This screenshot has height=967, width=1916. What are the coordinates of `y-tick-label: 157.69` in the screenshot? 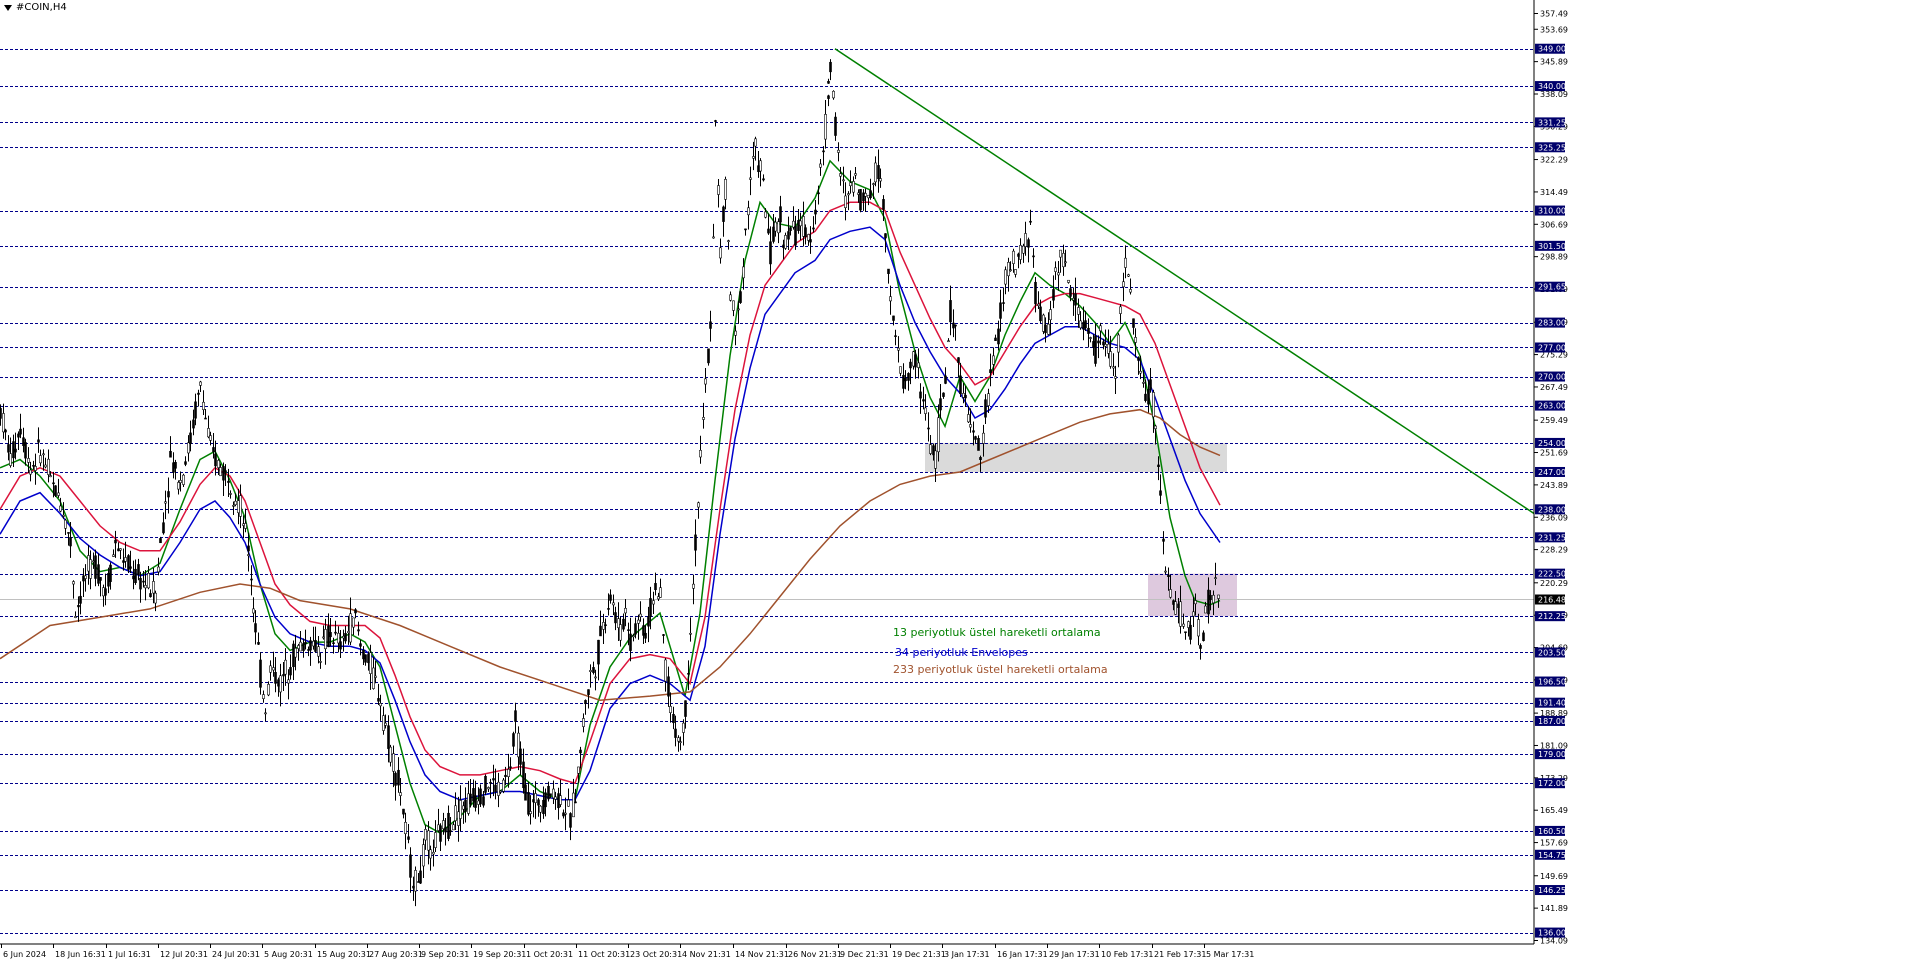 It's located at (1554, 843).